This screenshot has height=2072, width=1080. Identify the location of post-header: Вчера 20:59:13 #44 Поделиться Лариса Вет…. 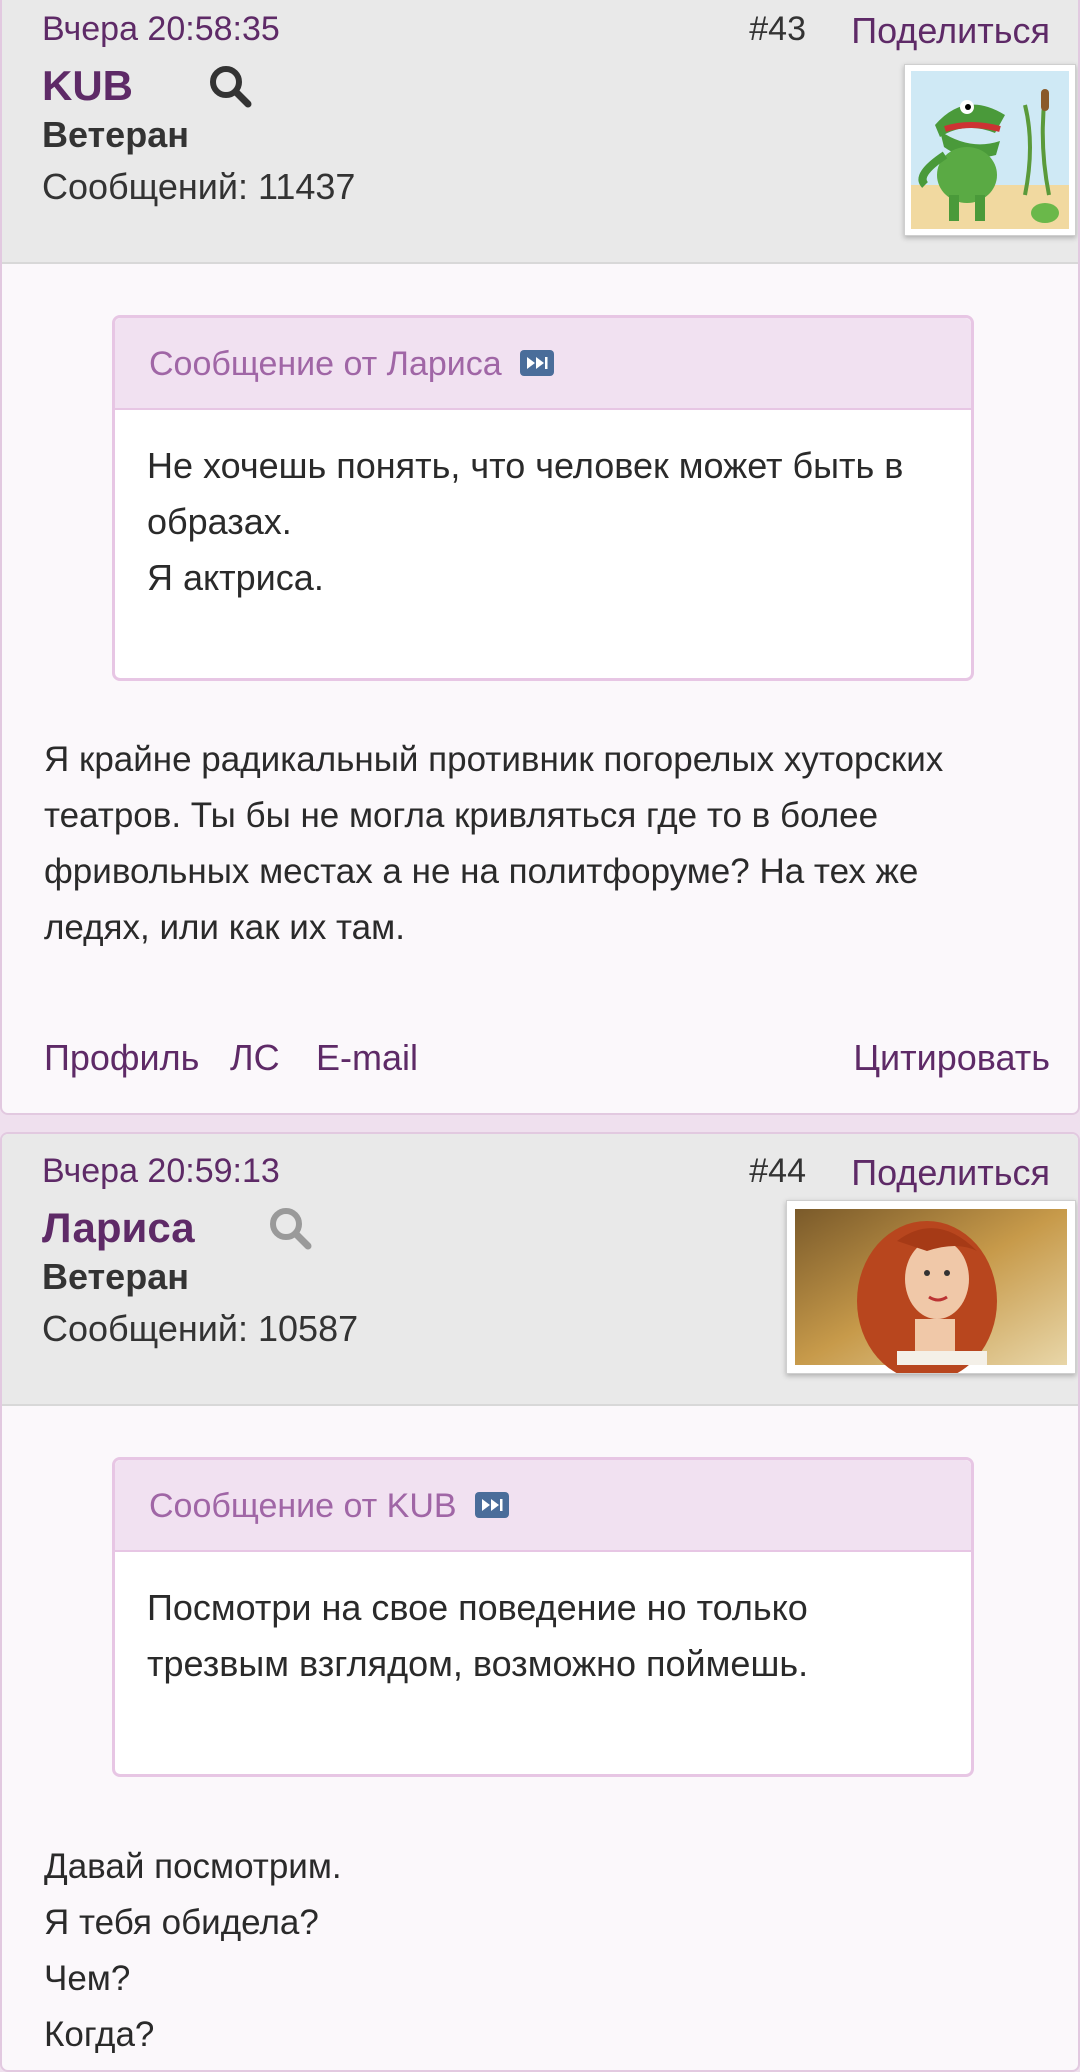
(540, 1270).